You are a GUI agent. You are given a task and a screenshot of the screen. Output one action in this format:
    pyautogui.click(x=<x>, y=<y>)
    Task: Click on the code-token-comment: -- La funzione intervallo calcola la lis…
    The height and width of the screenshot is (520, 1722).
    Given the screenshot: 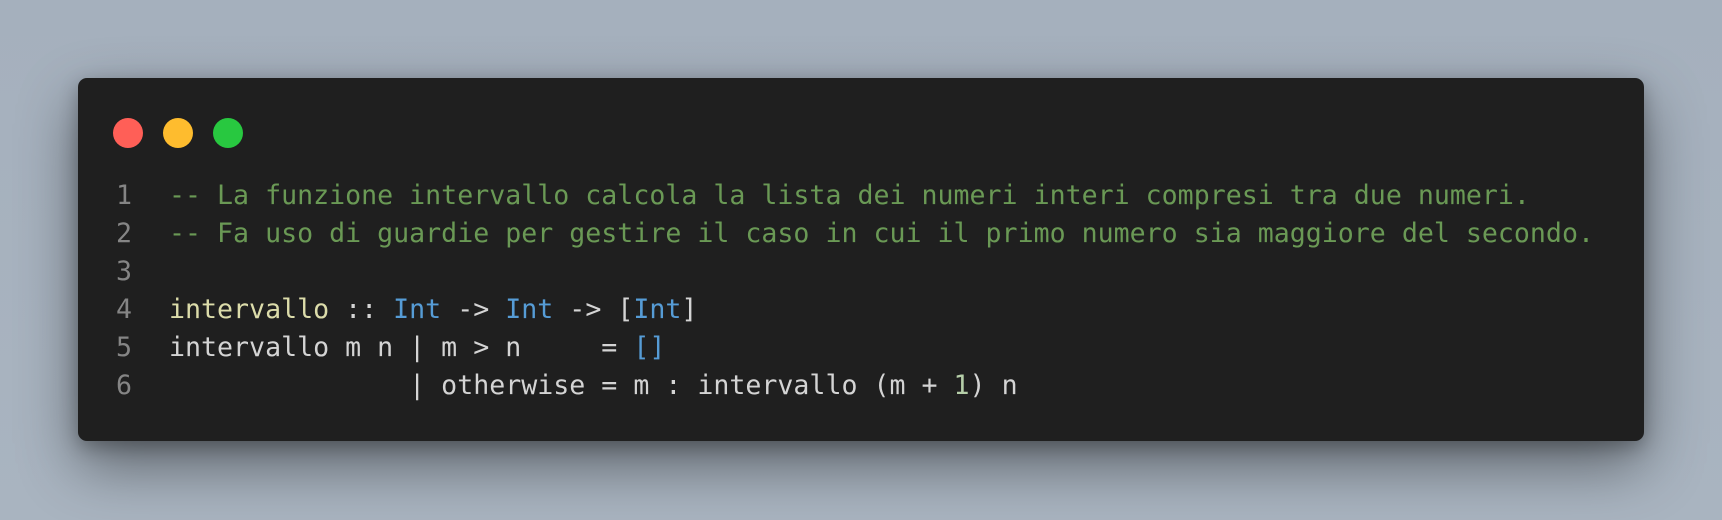 What is the action you would take?
    pyautogui.click(x=849, y=195)
    